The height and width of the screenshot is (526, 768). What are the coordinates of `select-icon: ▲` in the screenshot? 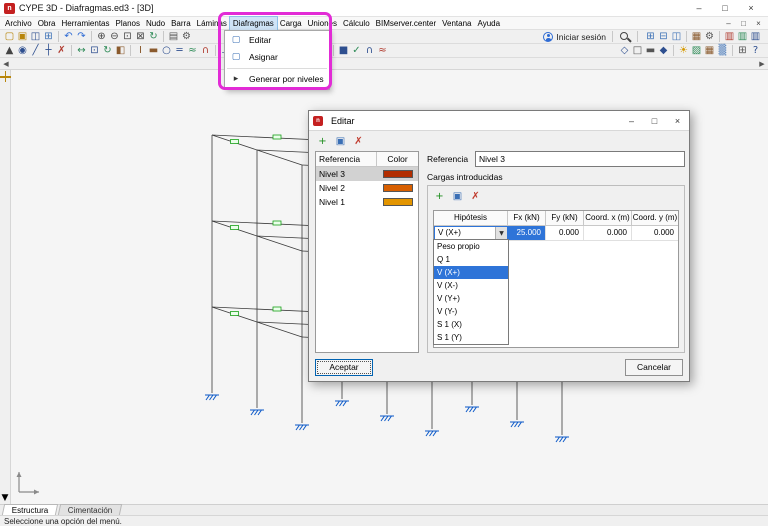 It's located at (9, 50).